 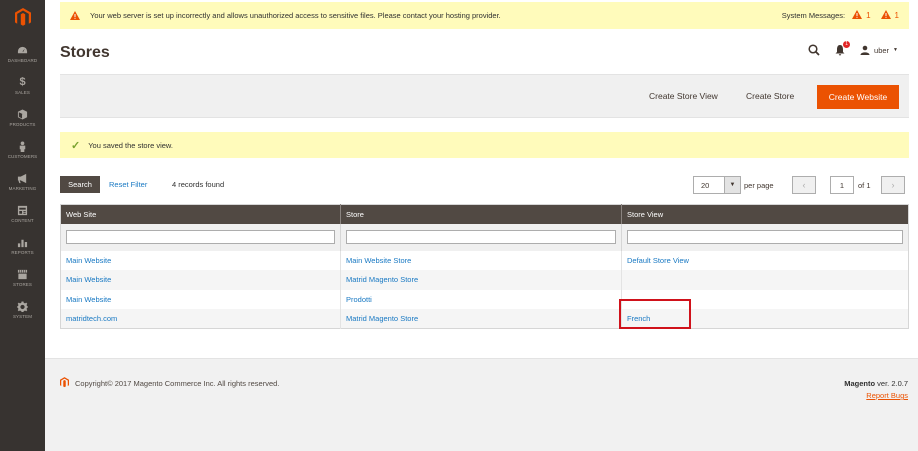 I want to click on grid-header-row: Web Site Store Store View, so click(x=484, y=214).